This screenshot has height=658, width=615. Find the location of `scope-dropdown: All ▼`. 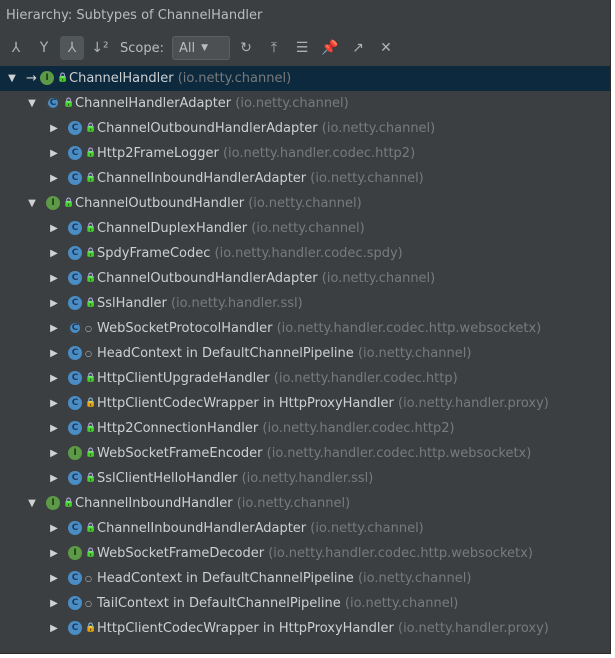

scope-dropdown: All ▼ is located at coordinates (200, 48).